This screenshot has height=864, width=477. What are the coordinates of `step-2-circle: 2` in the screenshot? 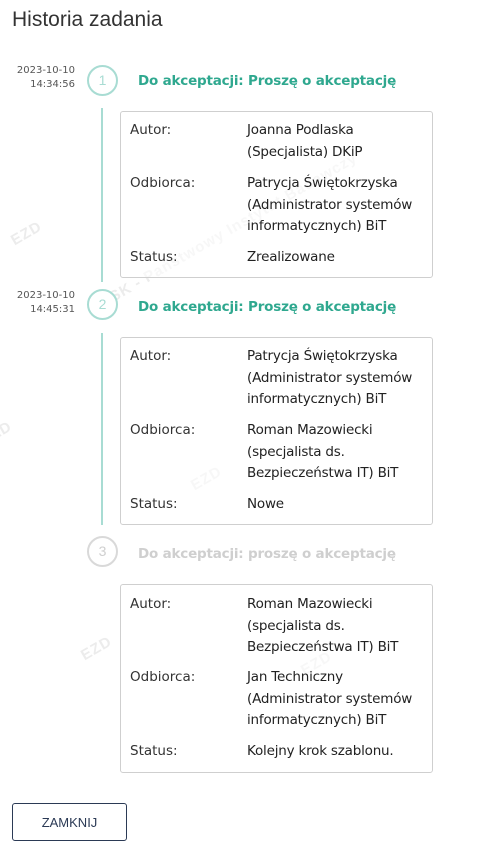 It's located at (102, 304).